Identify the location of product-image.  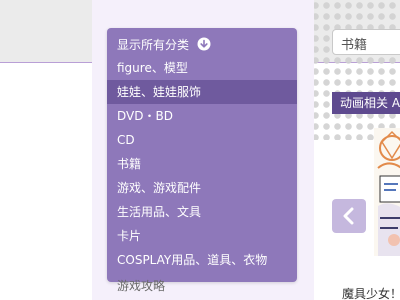
(387, 192).